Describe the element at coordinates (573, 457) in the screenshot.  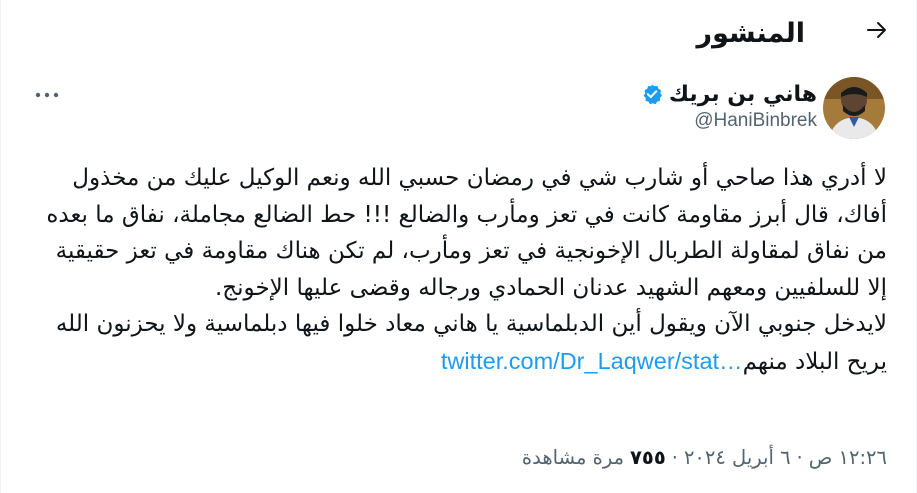
I see `views-label: مرة مشاهدة` at that location.